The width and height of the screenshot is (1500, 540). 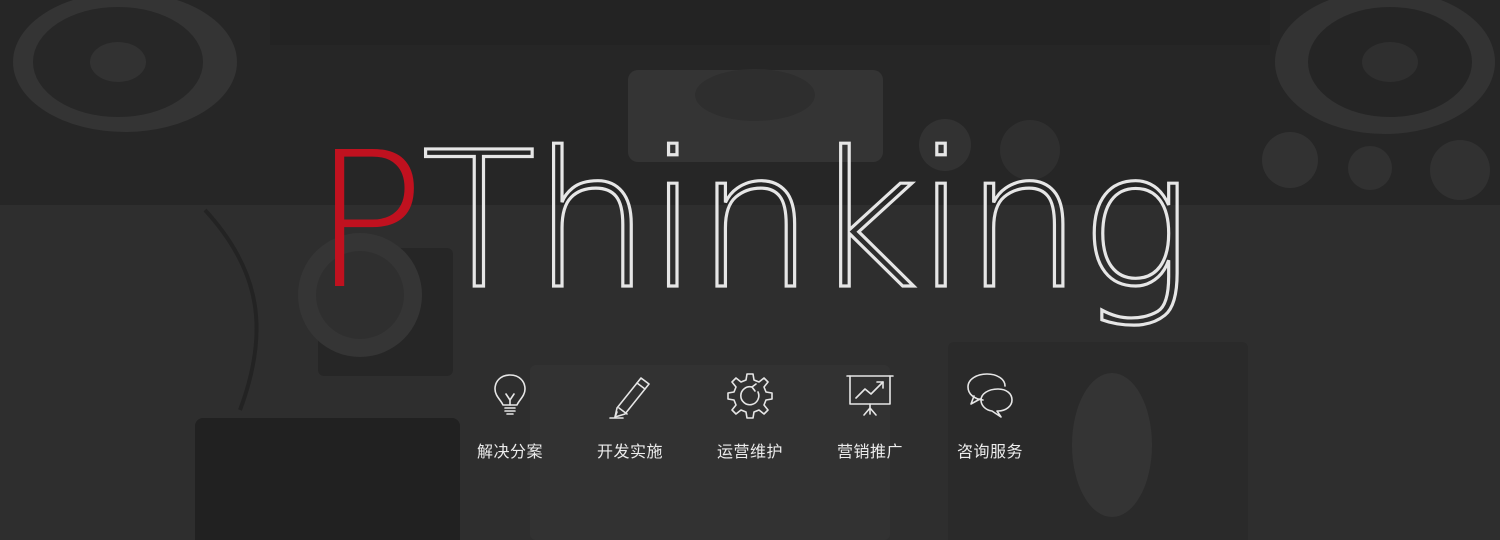 What do you see at coordinates (510, 395) in the screenshot?
I see `lightbulb-icon` at bounding box center [510, 395].